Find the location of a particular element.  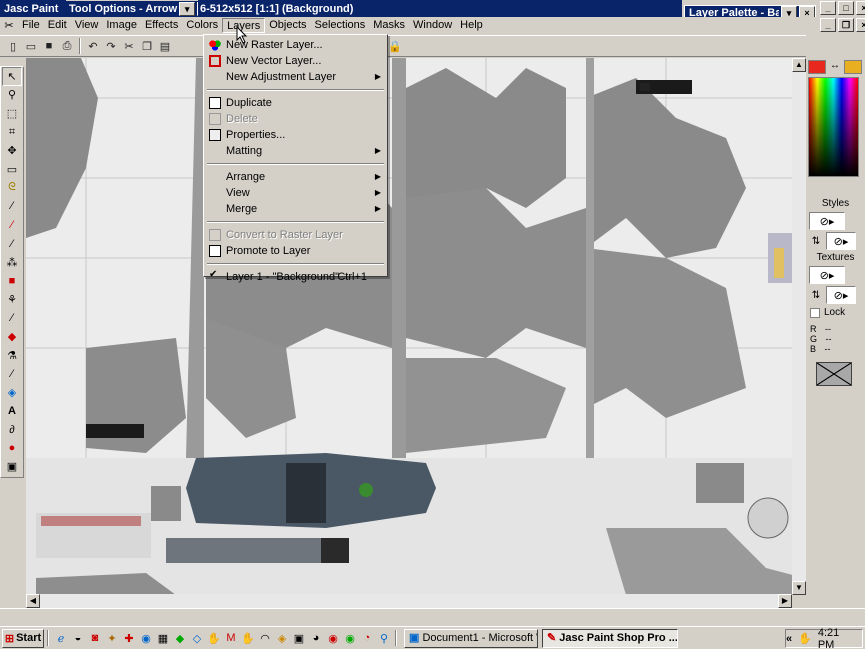

ie-quicklaunch-icon: ℯ is located at coordinates (61, 638).